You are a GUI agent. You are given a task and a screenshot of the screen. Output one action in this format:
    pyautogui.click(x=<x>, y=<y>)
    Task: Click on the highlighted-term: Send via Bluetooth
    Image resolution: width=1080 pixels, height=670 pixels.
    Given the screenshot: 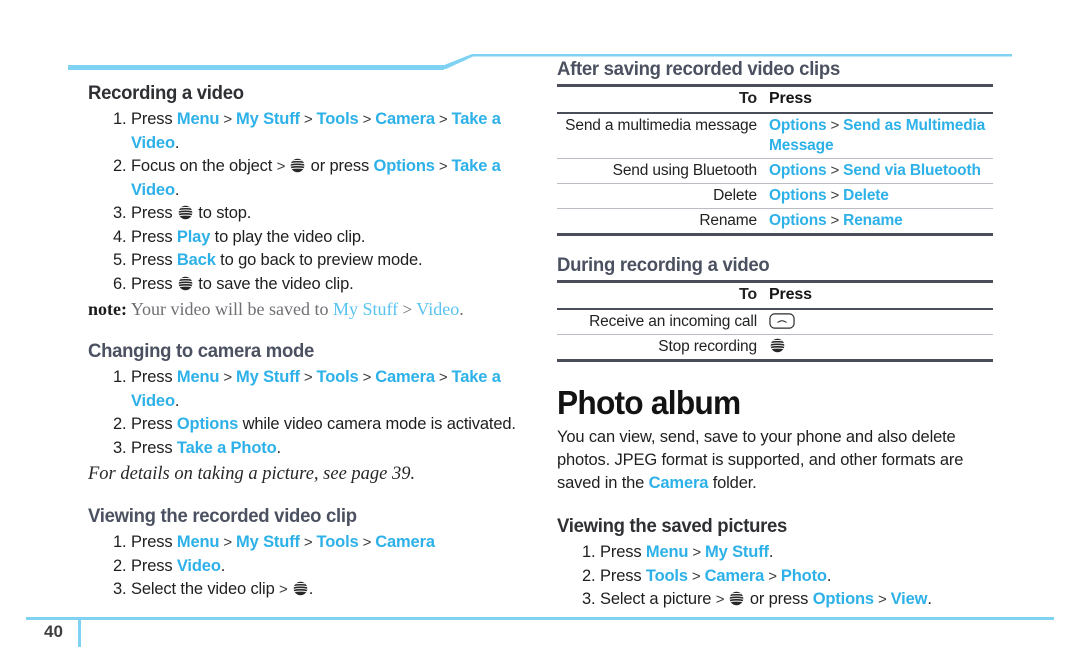 What is the action you would take?
    pyautogui.click(x=912, y=170)
    